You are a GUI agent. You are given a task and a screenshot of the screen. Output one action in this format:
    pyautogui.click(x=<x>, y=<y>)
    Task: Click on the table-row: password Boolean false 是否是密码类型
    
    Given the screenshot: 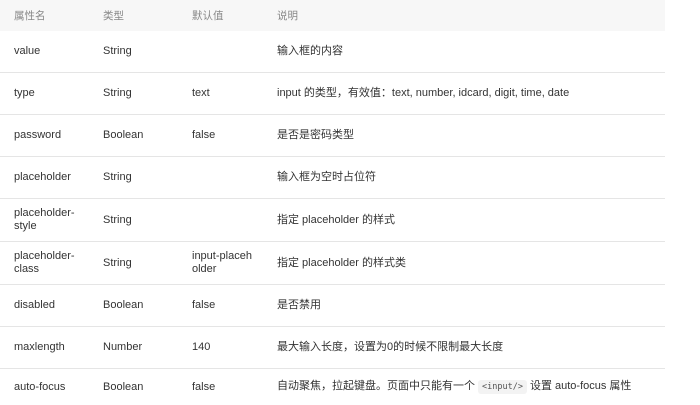 What is the action you would take?
    pyautogui.click(x=332, y=135)
    